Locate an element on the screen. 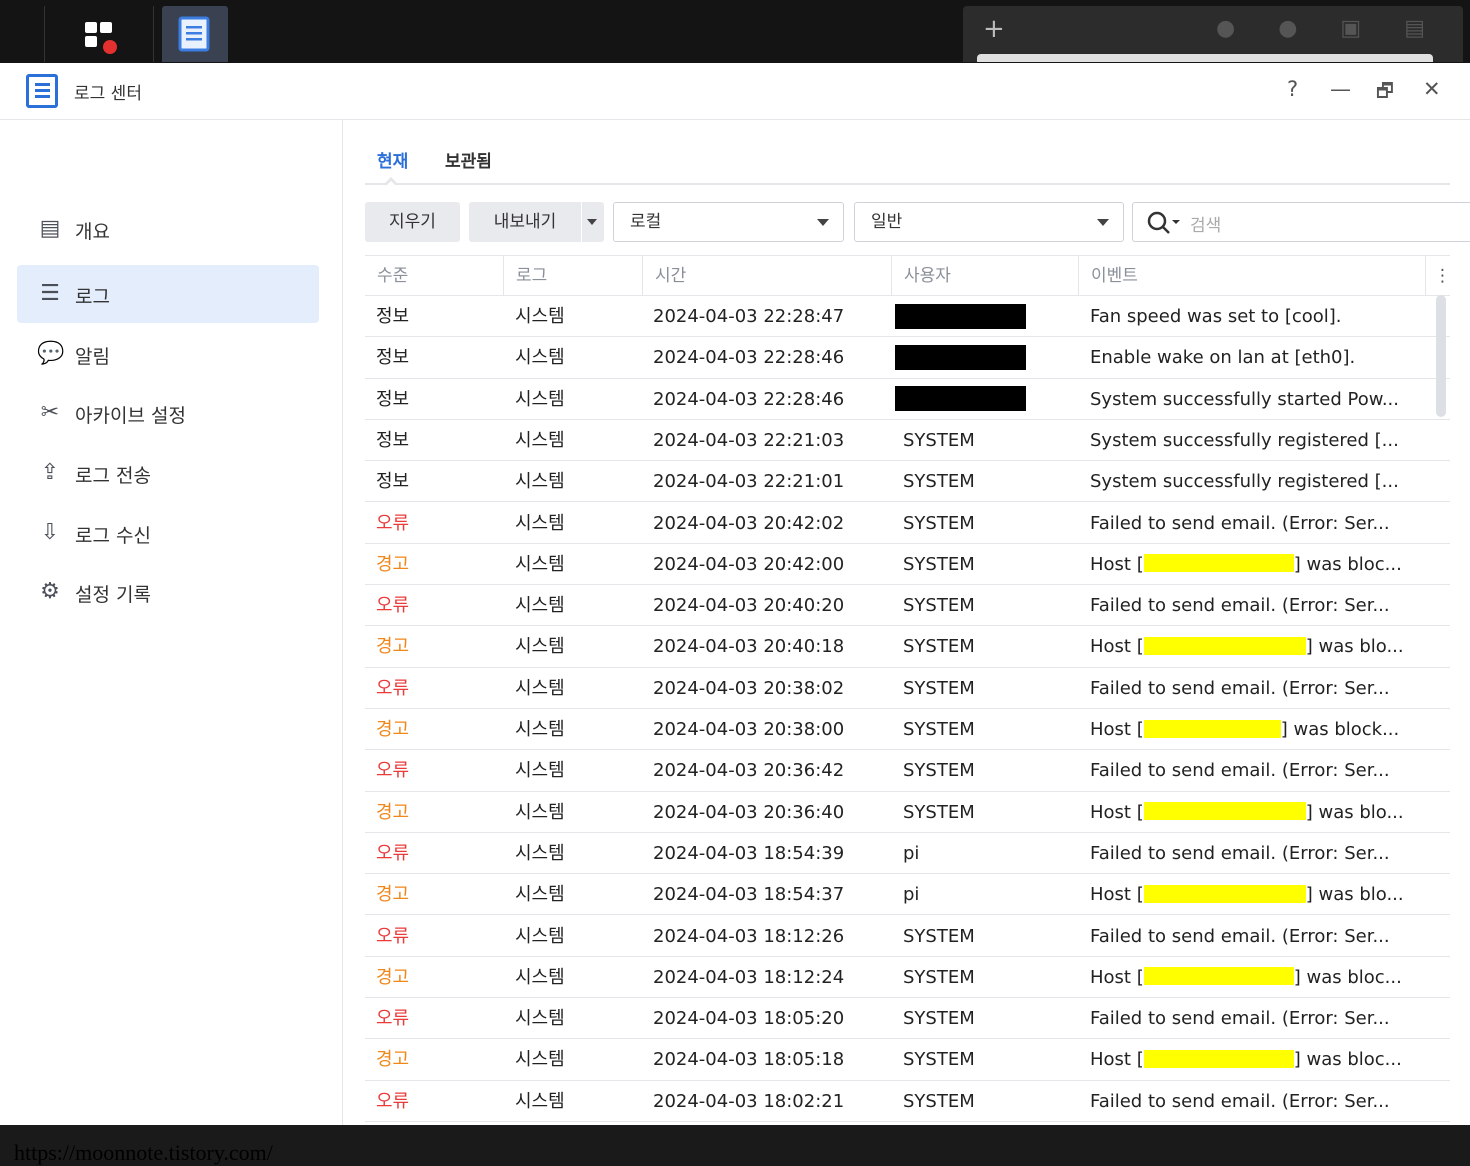  scrollbar is located at coordinates (1441, 356).